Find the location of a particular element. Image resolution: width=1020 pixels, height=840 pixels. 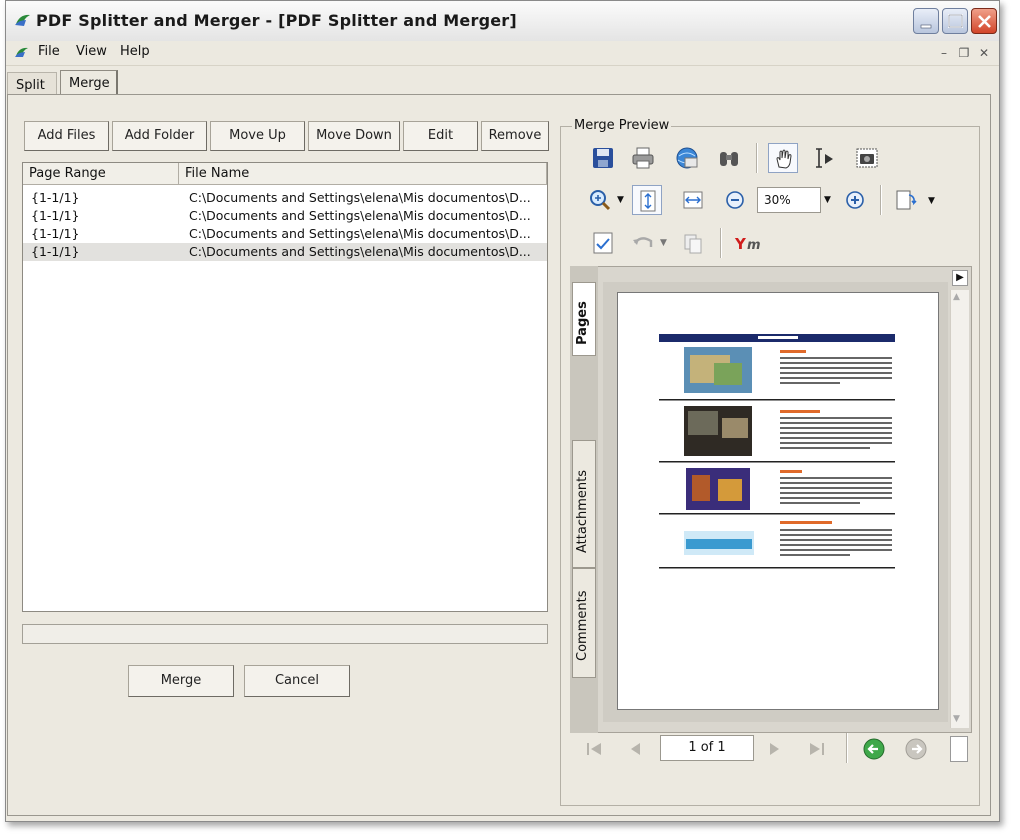

nav-extra-button is located at coordinates (959, 749).